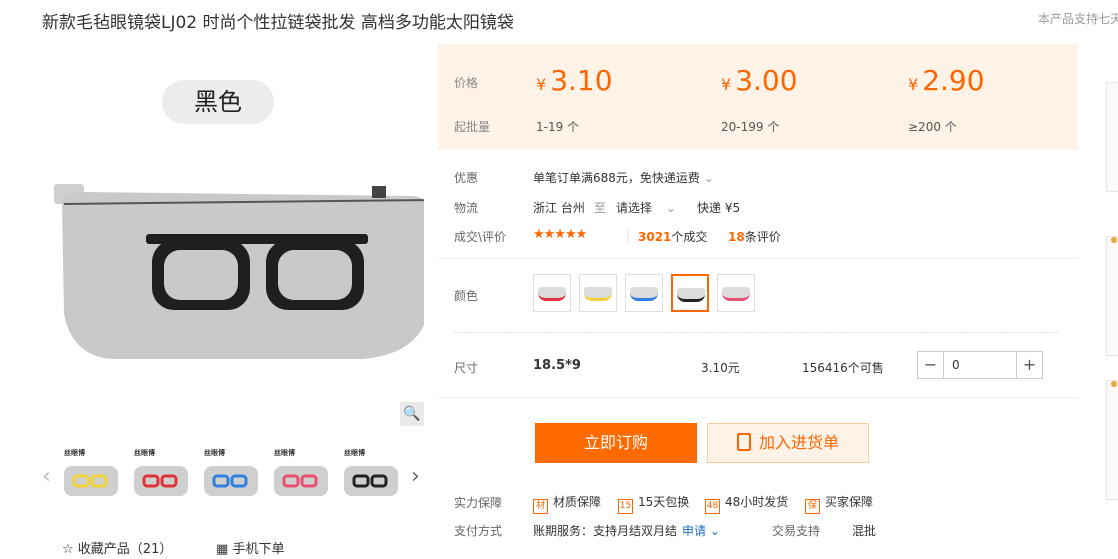 The image size is (1118, 559). Describe the element at coordinates (574, 80) in the screenshot. I see `price-tier-1: ¥3.10` at that location.